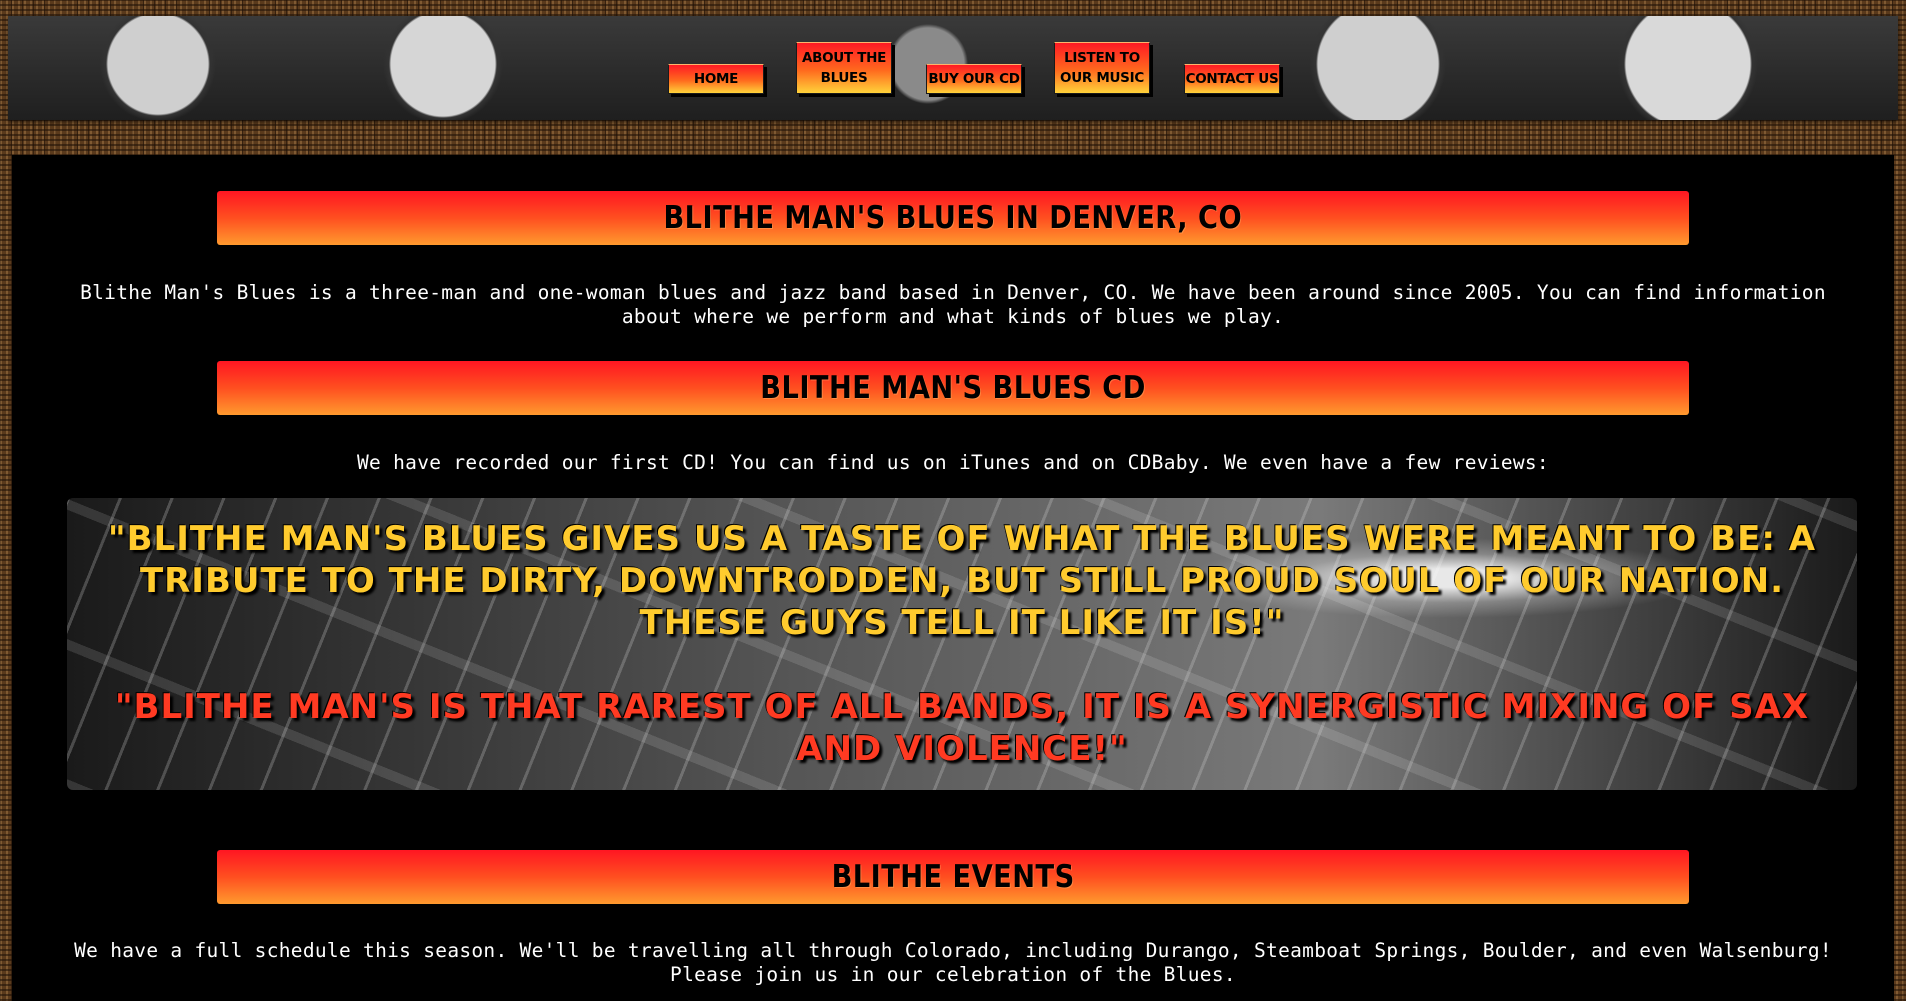 The width and height of the screenshot is (1906, 1001). I want to click on nav-about-label-line1: ABOUT THE, so click(844, 58).